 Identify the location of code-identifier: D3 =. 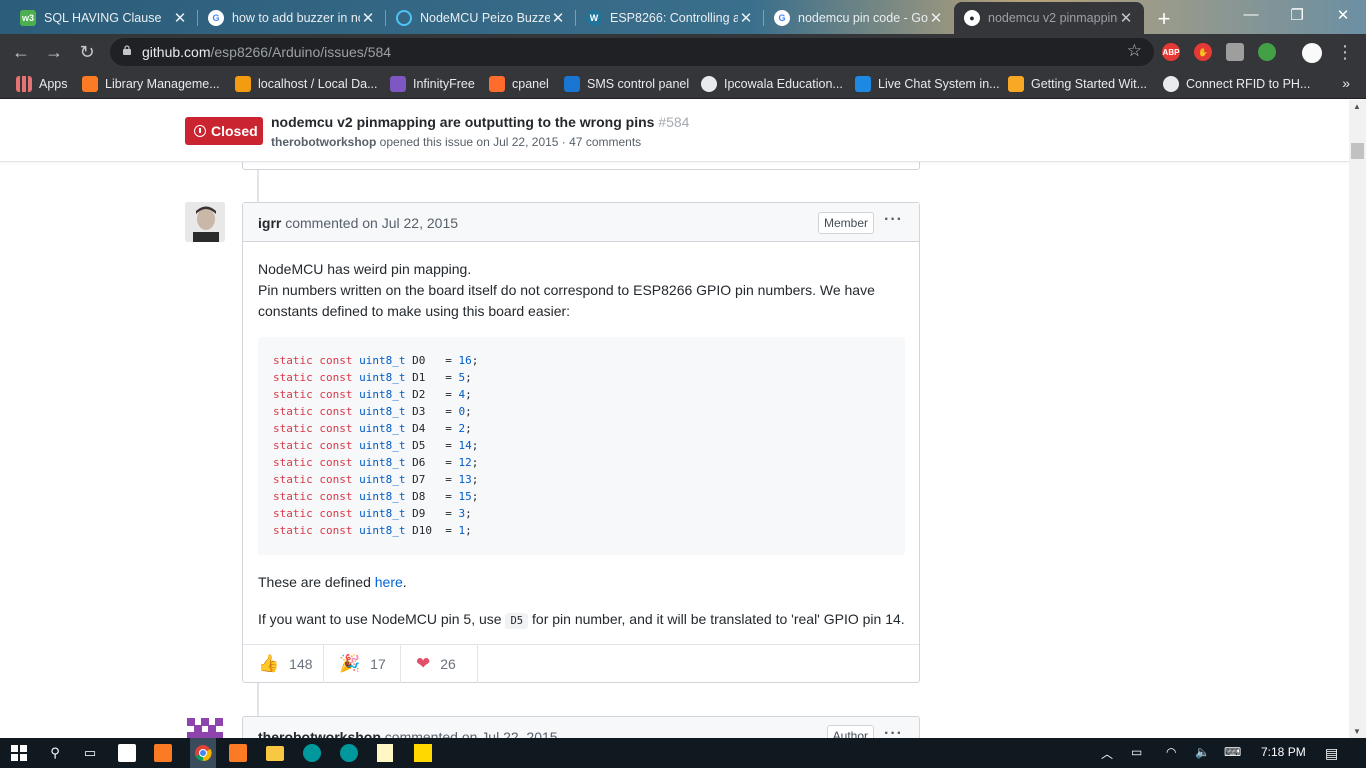
(435, 411).